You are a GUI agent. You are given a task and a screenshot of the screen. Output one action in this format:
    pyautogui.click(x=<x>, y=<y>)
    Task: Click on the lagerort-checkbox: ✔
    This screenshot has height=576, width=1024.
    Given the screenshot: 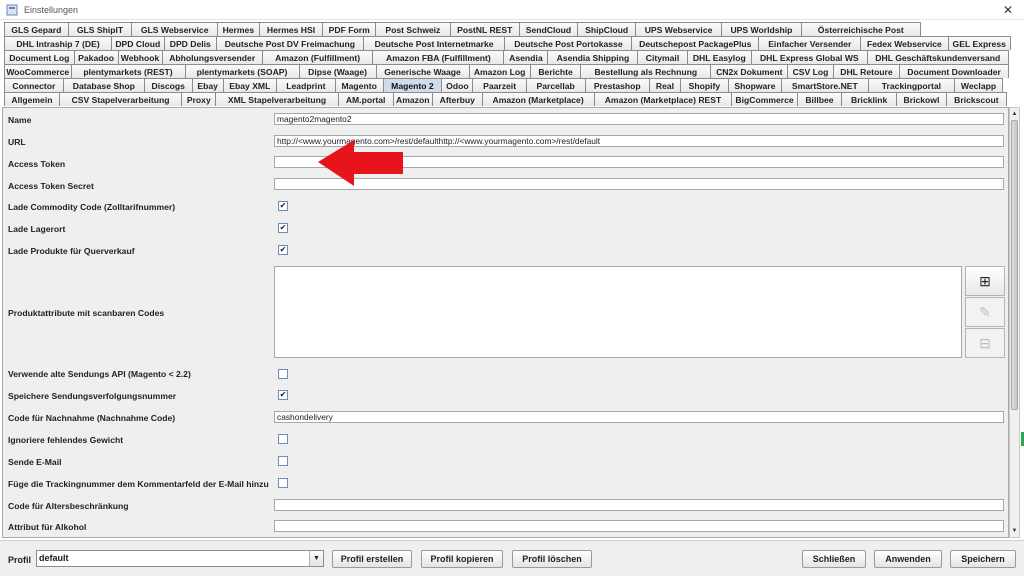 What is the action you would take?
    pyautogui.click(x=283, y=228)
    